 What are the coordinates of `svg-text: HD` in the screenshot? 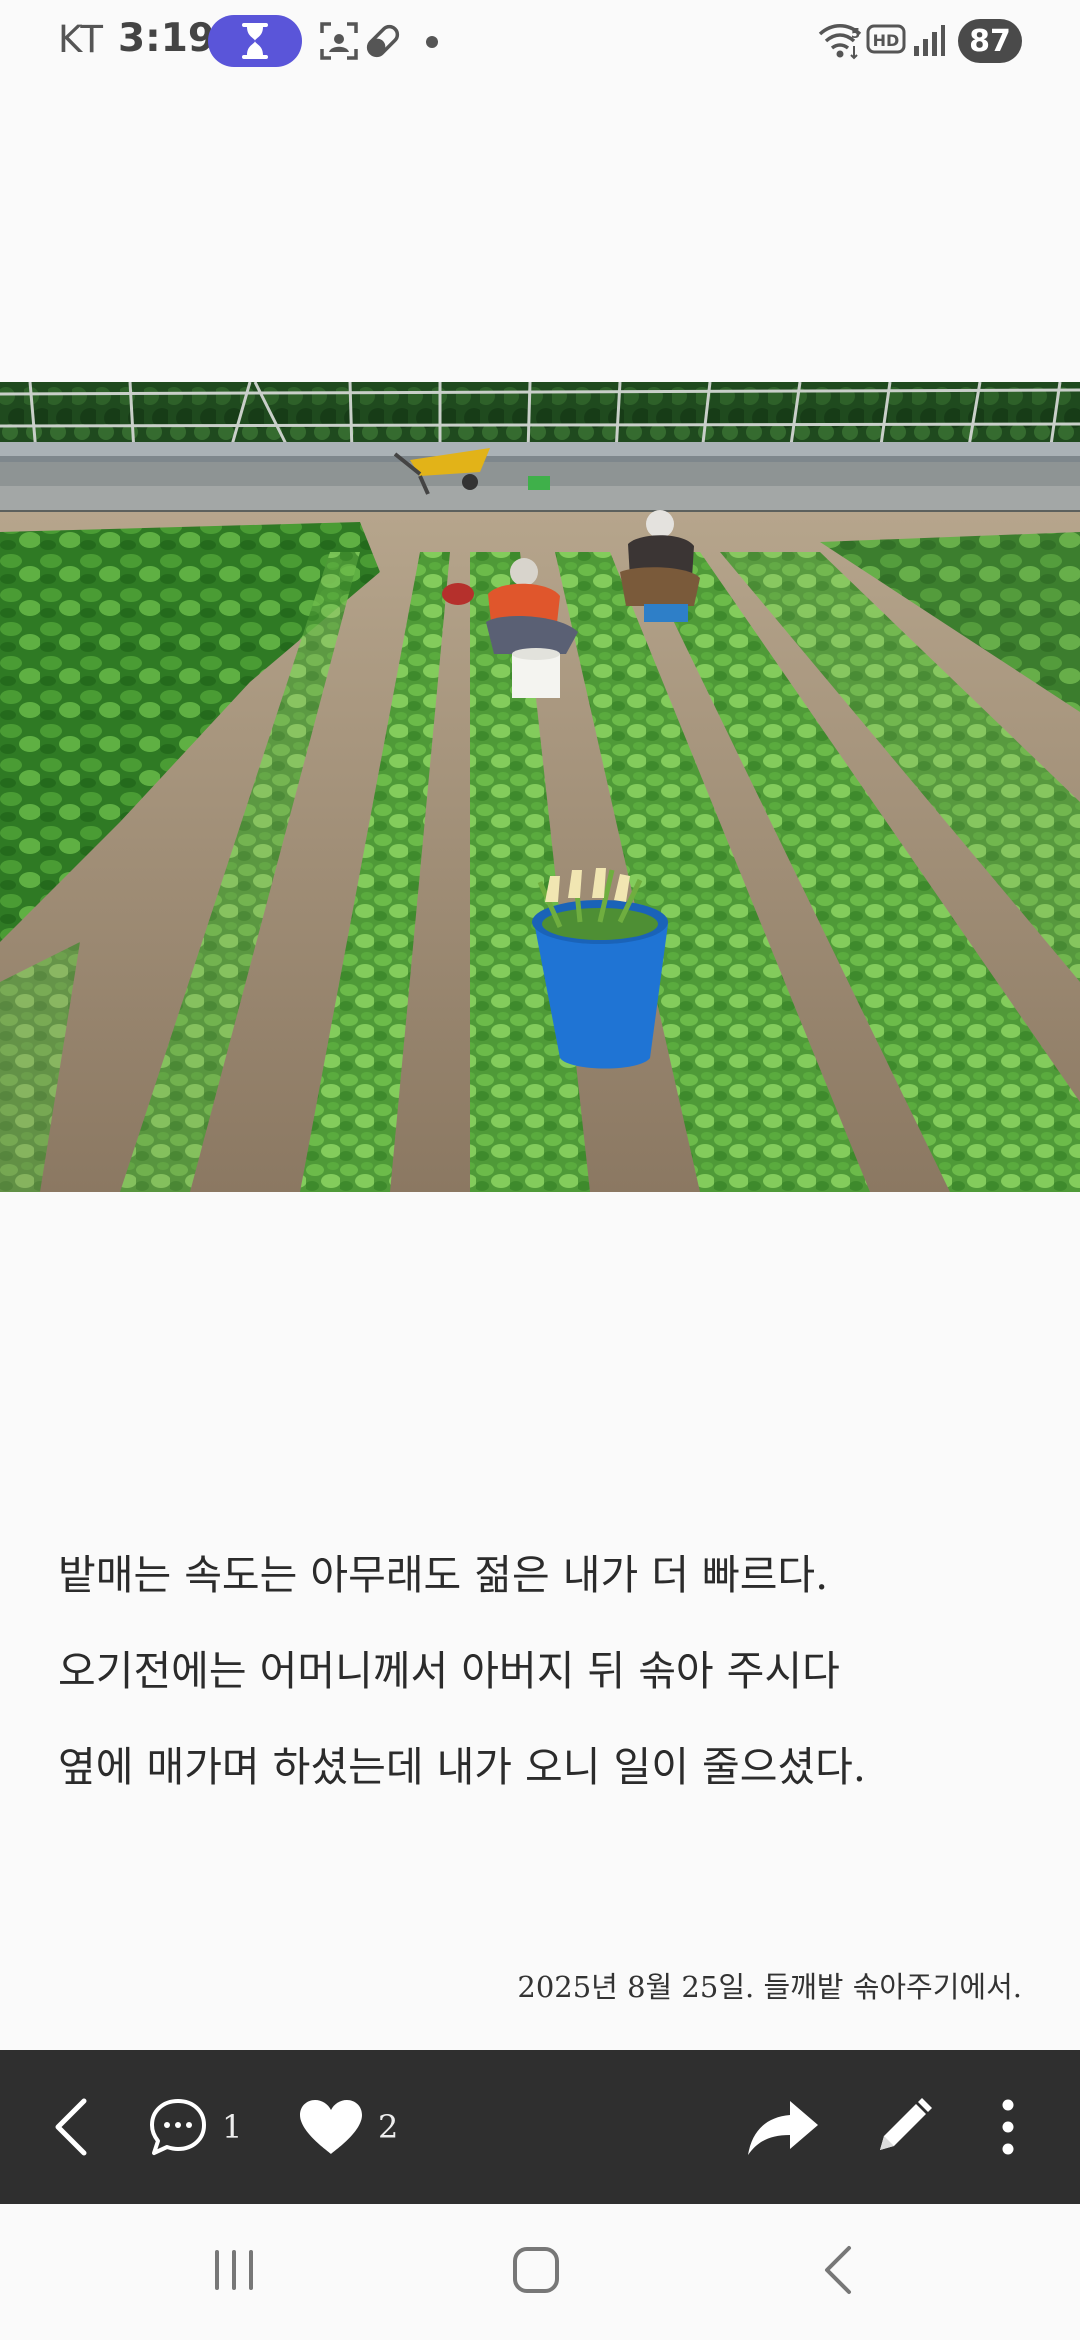 It's located at (886, 40).